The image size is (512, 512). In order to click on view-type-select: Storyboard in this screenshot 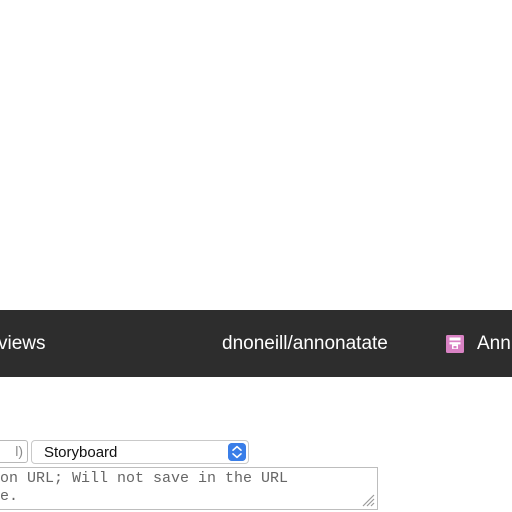, I will do `click(140, 452)`.